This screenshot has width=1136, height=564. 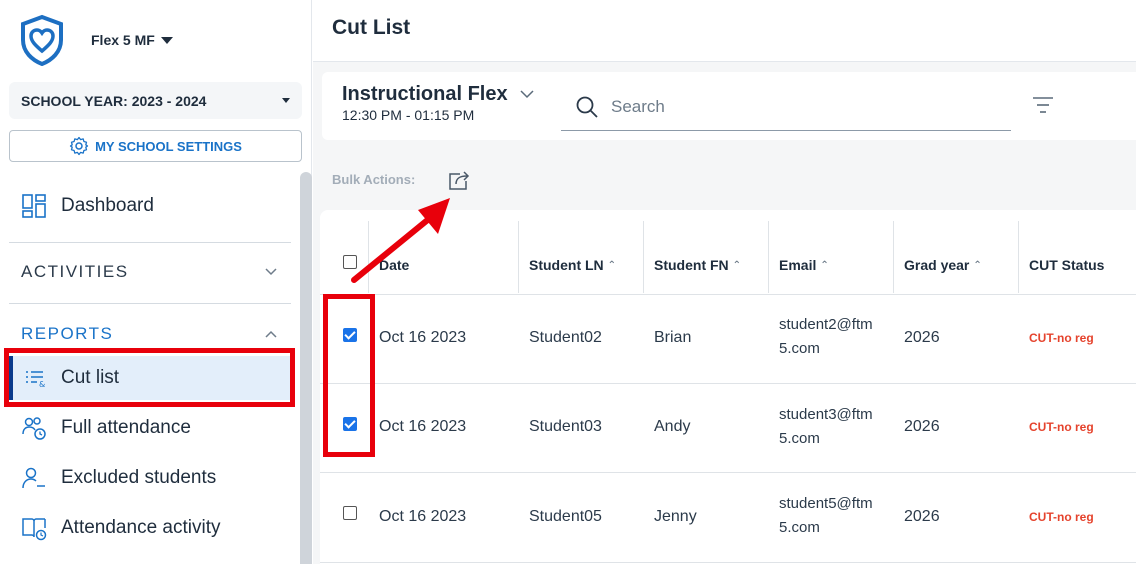 I want to click on attendance-activity-label: Attendance activity, so click(x=141, y=527).